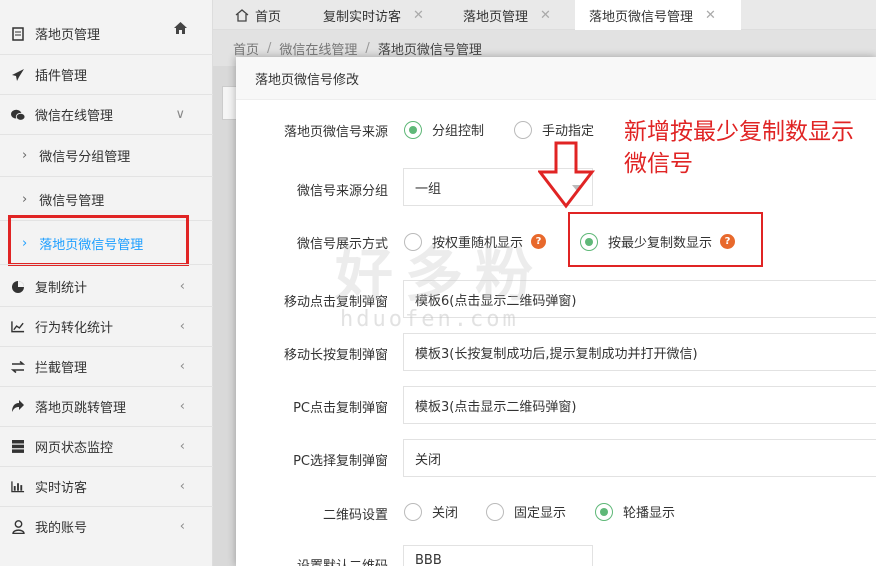 This screenshot has height=566, width=876. What do you see at coordinates (428, 559) in the screenshot?
I see `select-value: BBB` at bounding box center [428, 559].